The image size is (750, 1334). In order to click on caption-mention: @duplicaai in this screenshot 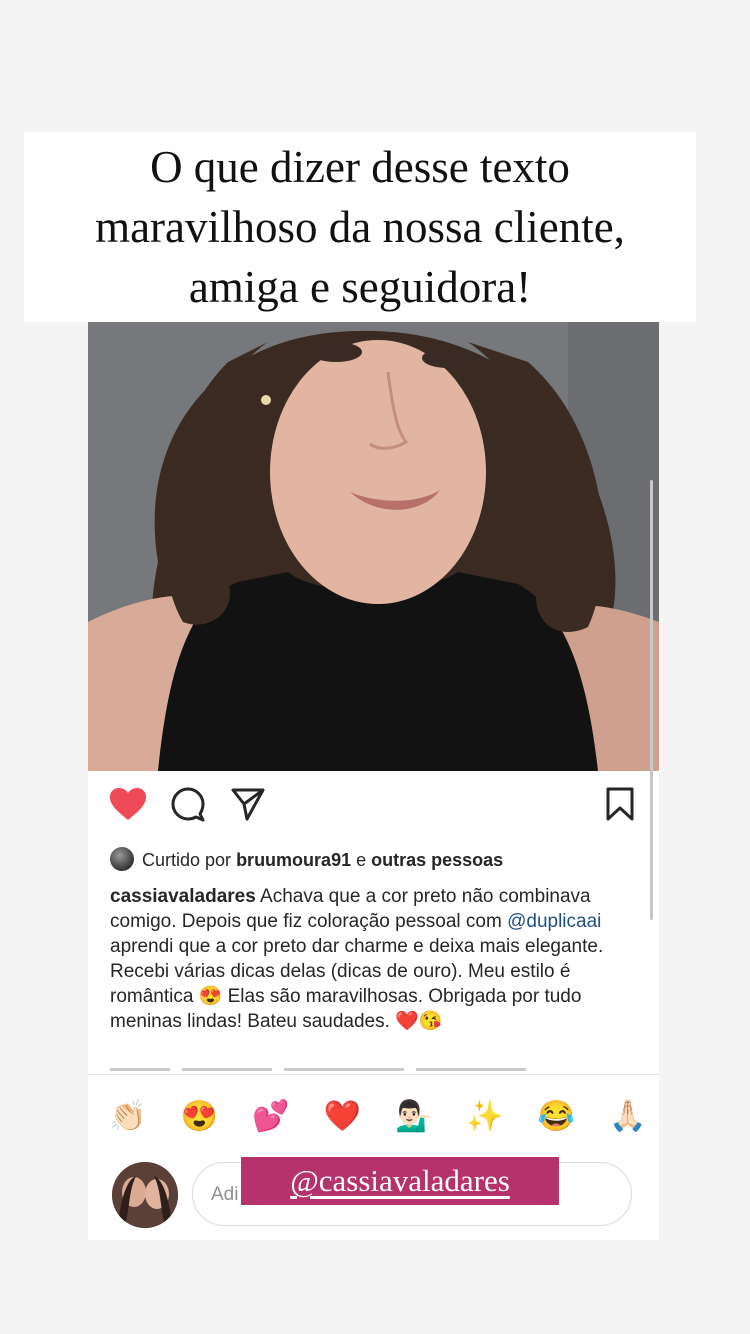, I will do `click(554, 921)`.